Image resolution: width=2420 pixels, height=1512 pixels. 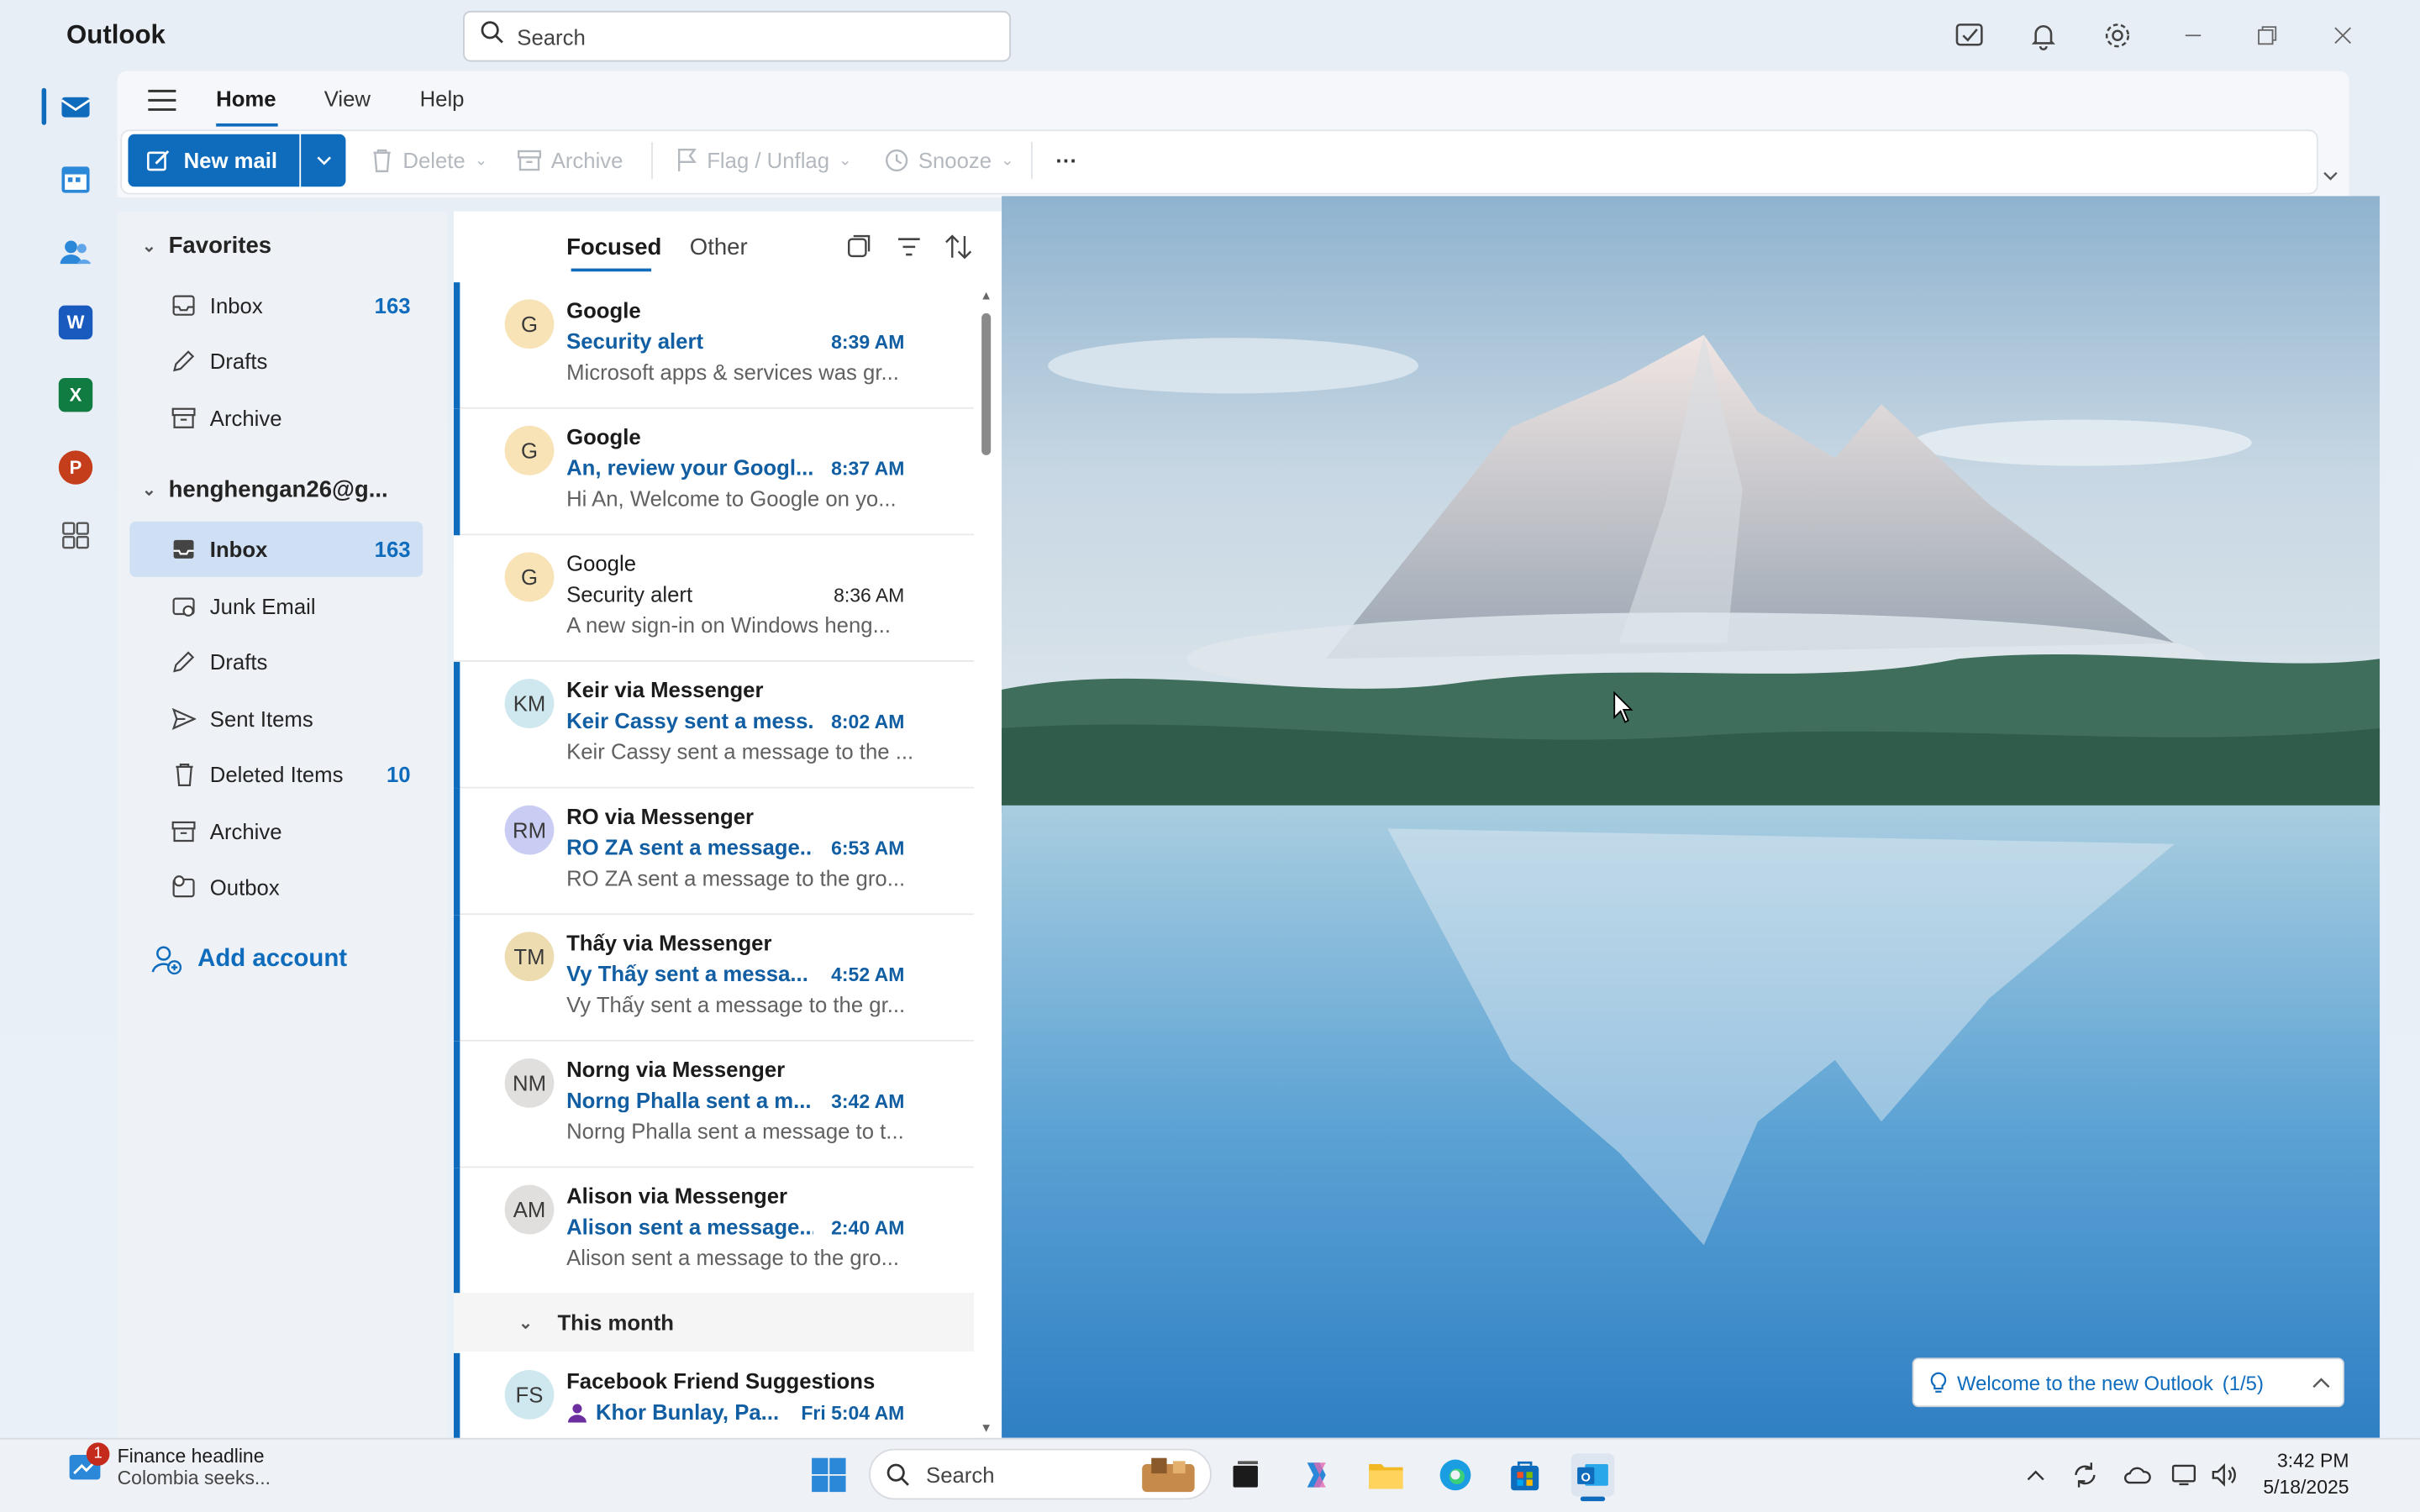 I want to click on toolbar-divider, so click(x=652, y=160).